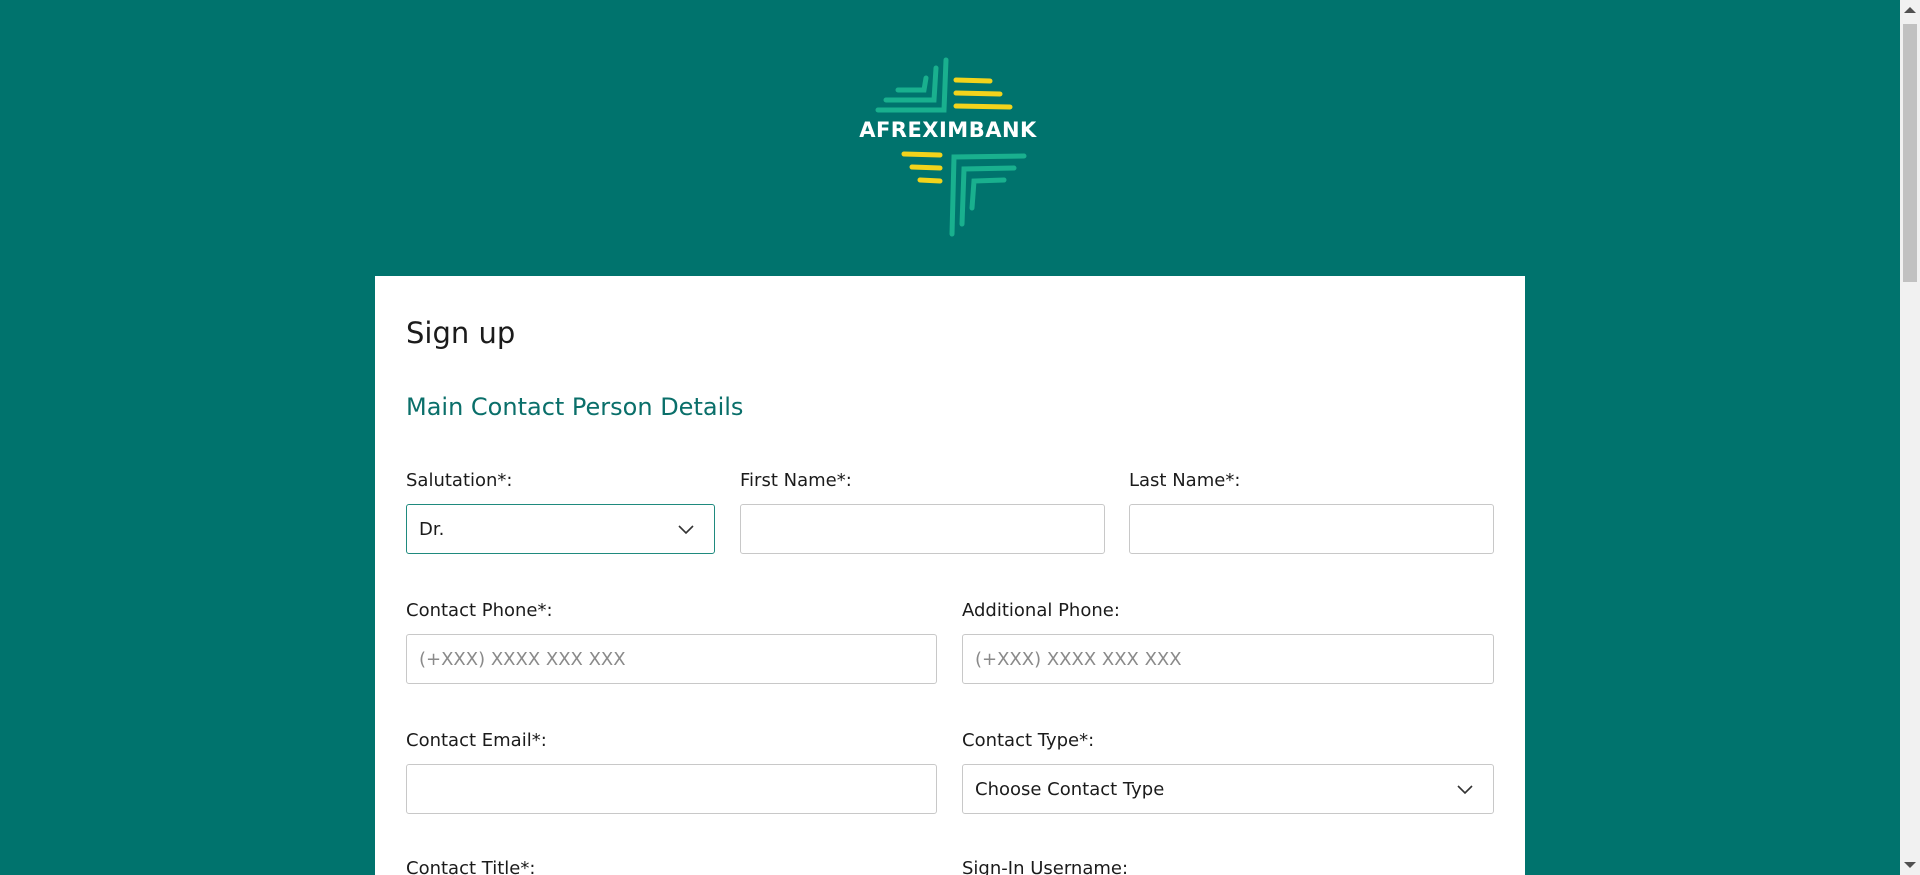 The height and width of the screenshot is (875, 1920). What do you see at coordinates (1228, 789) in the screenshot?
I see `contact-type-select: Choose Contact Type` at bounding box center [1228, 789].